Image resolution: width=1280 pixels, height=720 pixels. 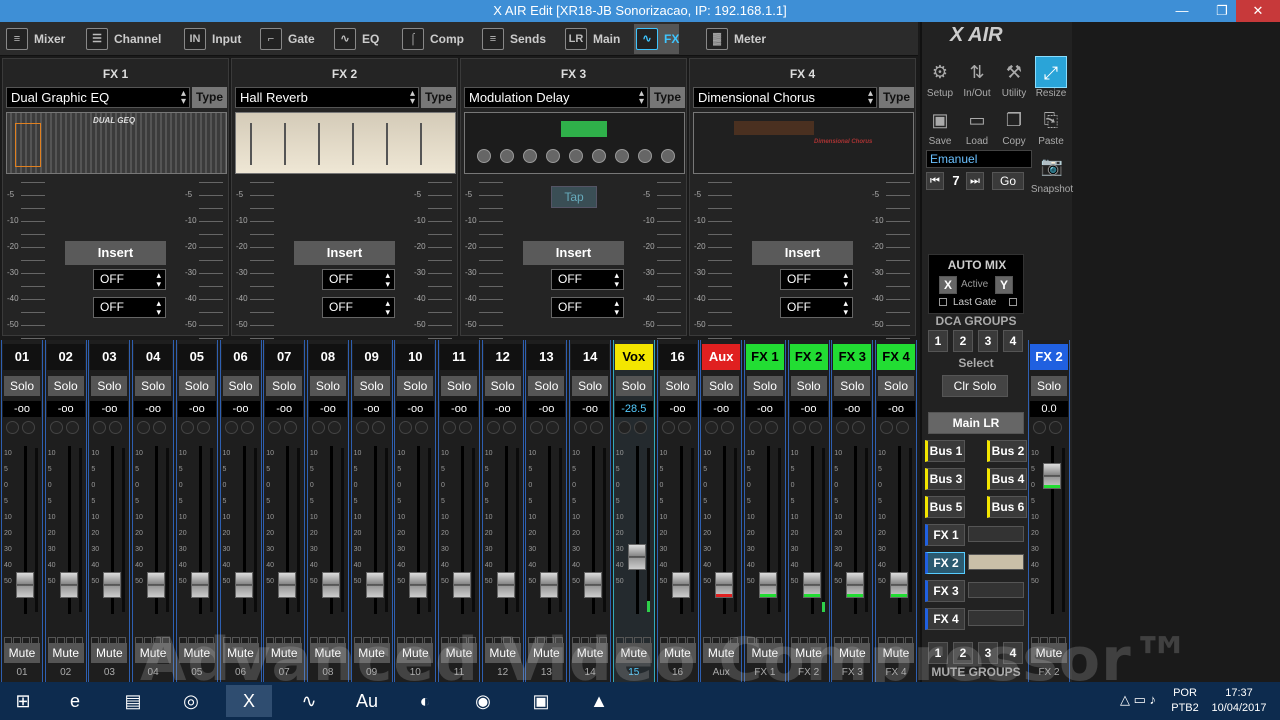 I want to click on channel-label: 04, so click(x=153, y=357).